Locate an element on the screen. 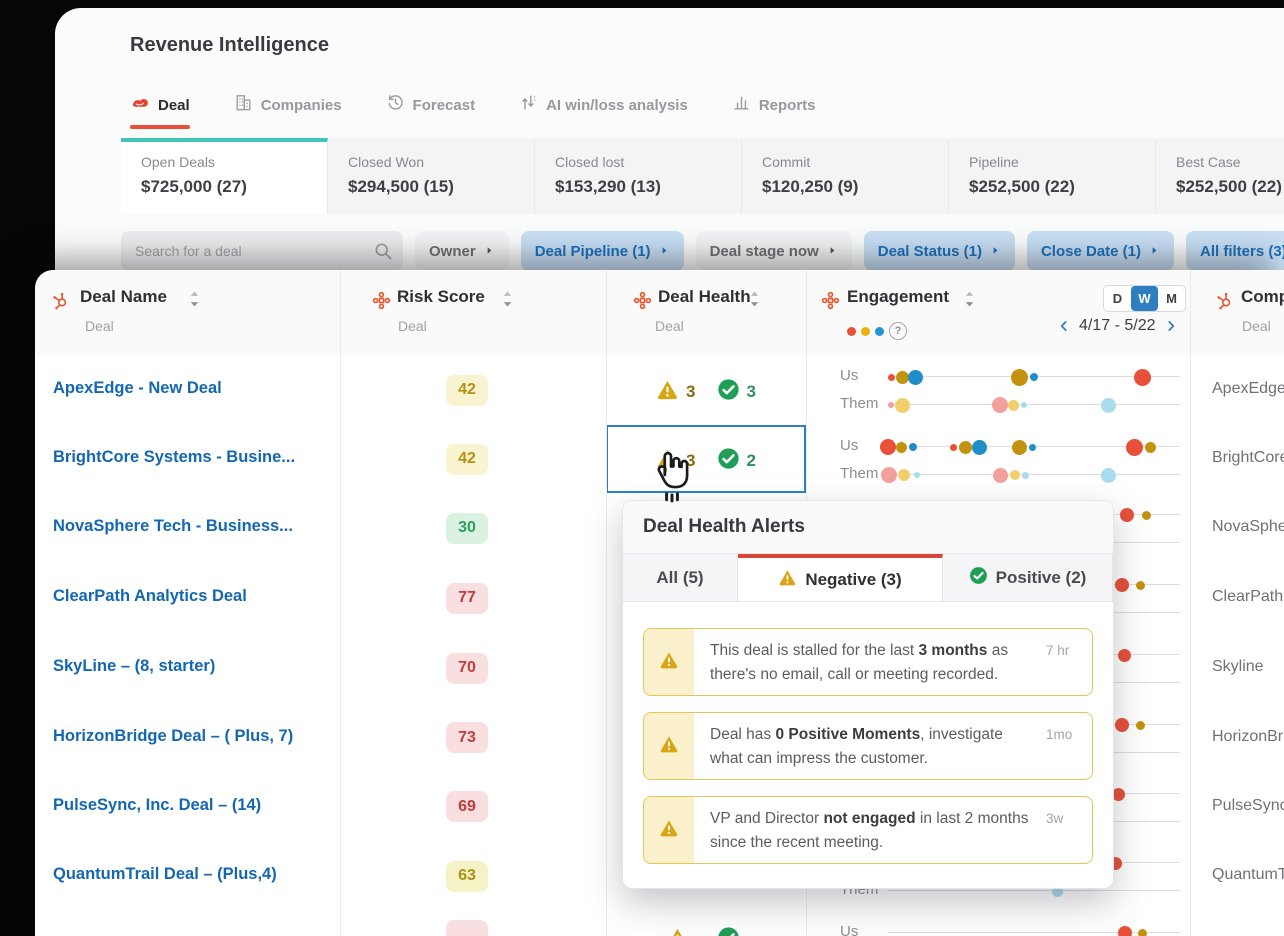 This screenshot has width=1284, height=936. deal-name-link: PulseSync, Inc. Deal – (14) is located at coordinates (192, 805).